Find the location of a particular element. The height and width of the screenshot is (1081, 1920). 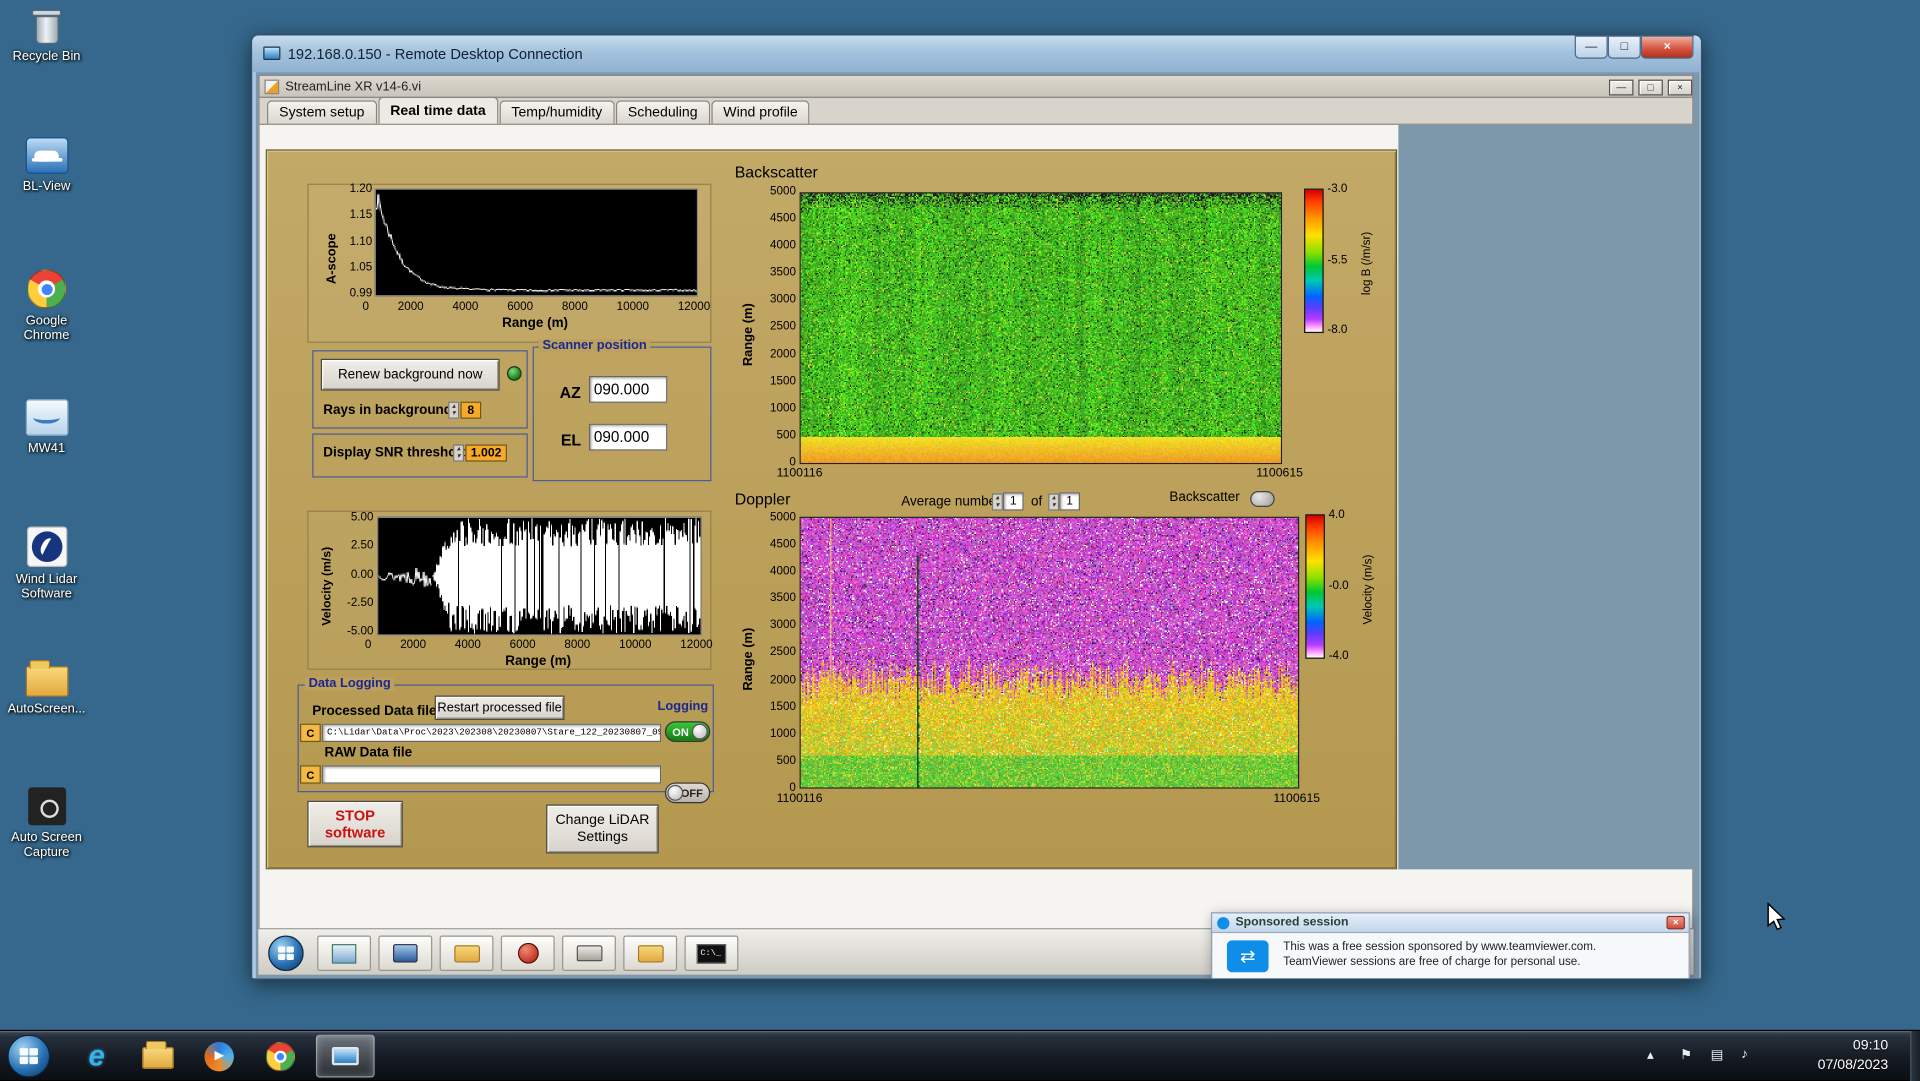

tray-clock: 09:10 07/08/2023 is located at coordinates (1853, 1055).